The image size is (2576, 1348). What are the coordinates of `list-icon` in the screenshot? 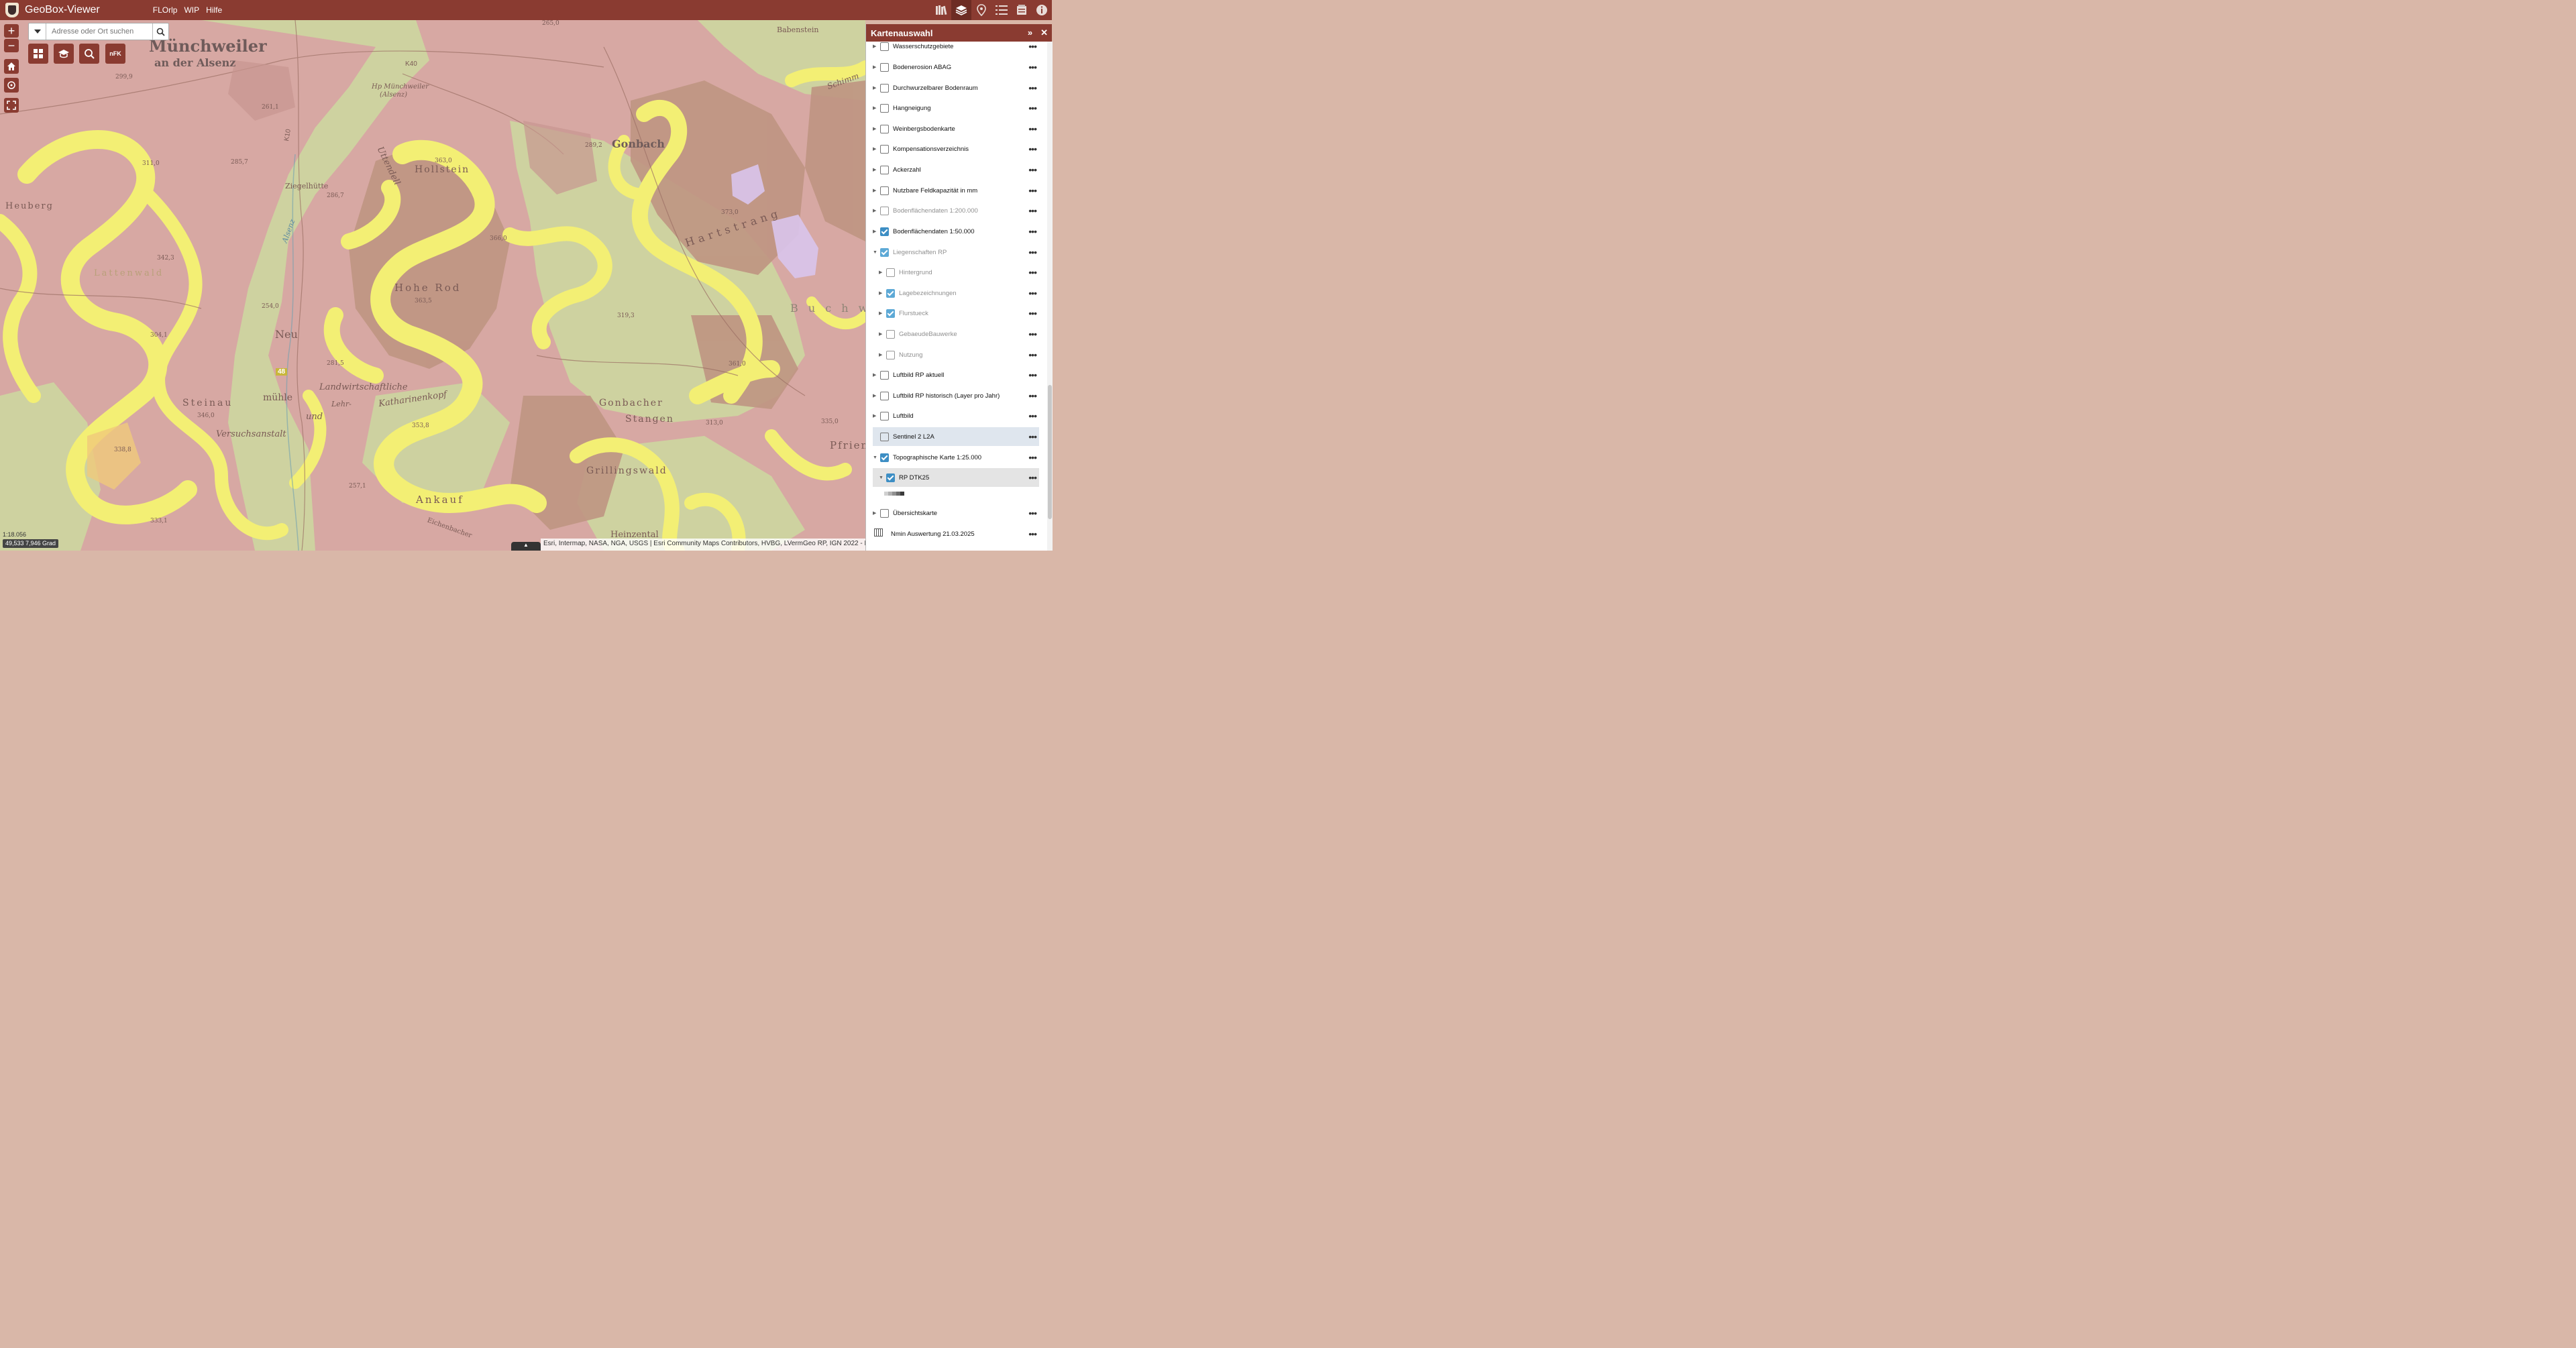 It's located at (1001, 10).